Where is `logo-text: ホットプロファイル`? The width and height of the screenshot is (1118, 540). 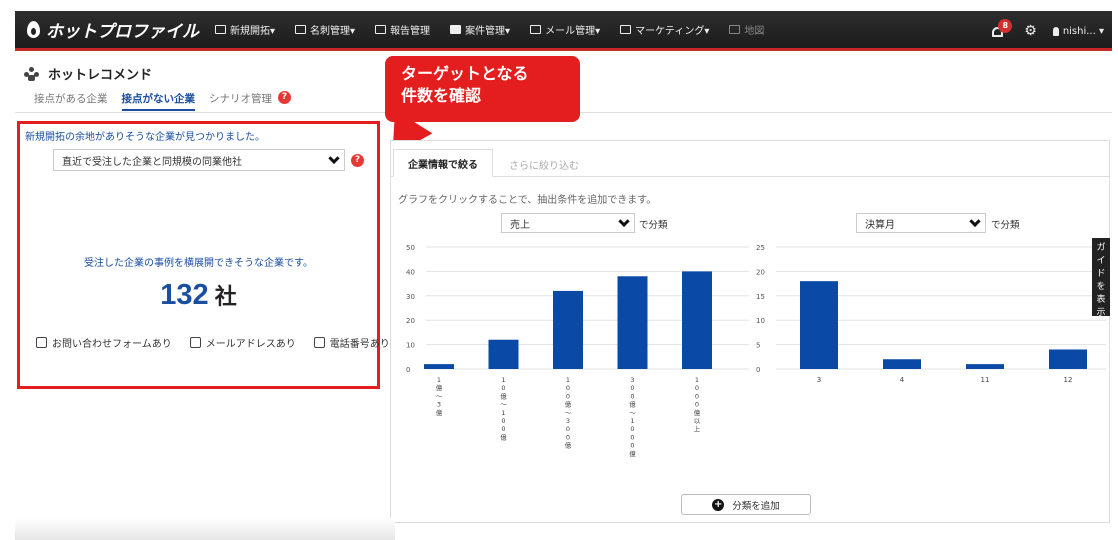 logo-text: ホットプロファイル is located at coordinates (122, 32).